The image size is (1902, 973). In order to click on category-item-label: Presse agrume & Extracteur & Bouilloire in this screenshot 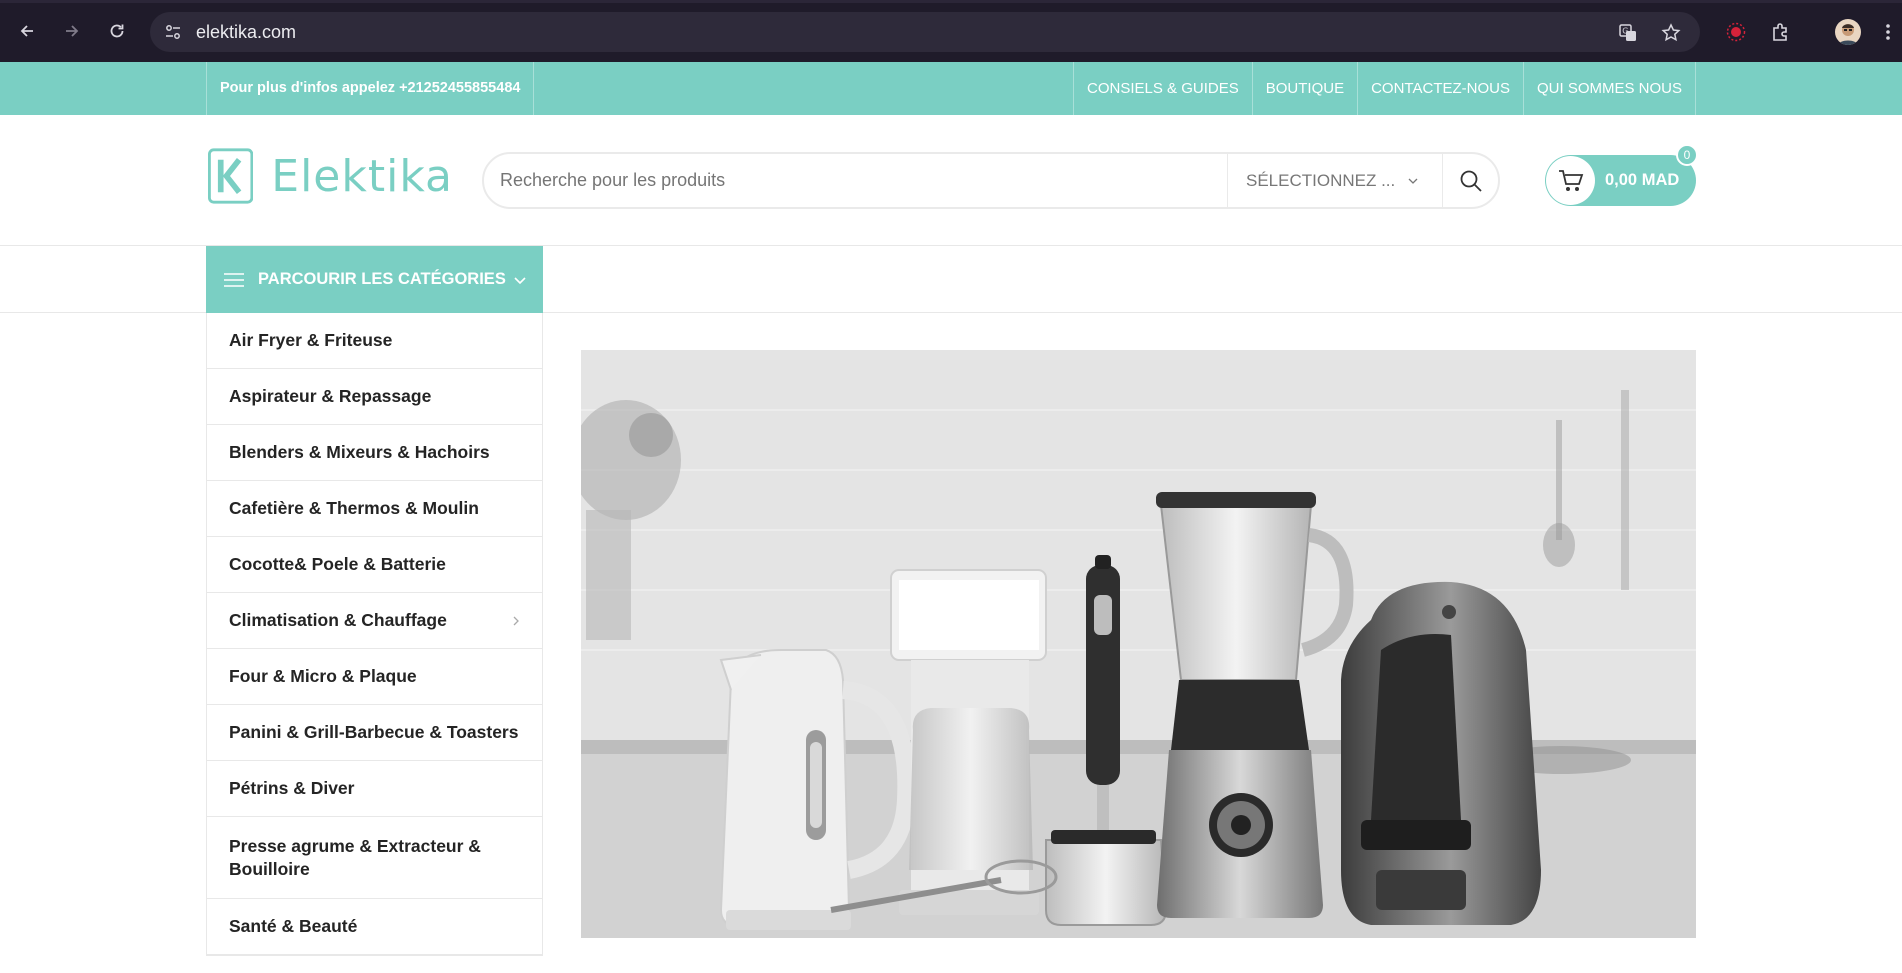, I will do `click(355, 857)`.